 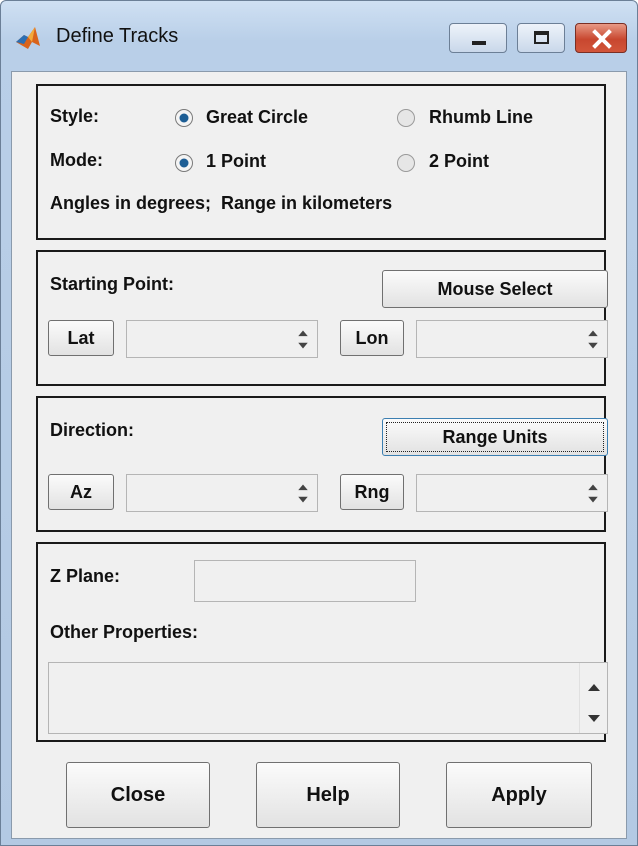 I want to click on maximize-button, so click(x=541, y=38).